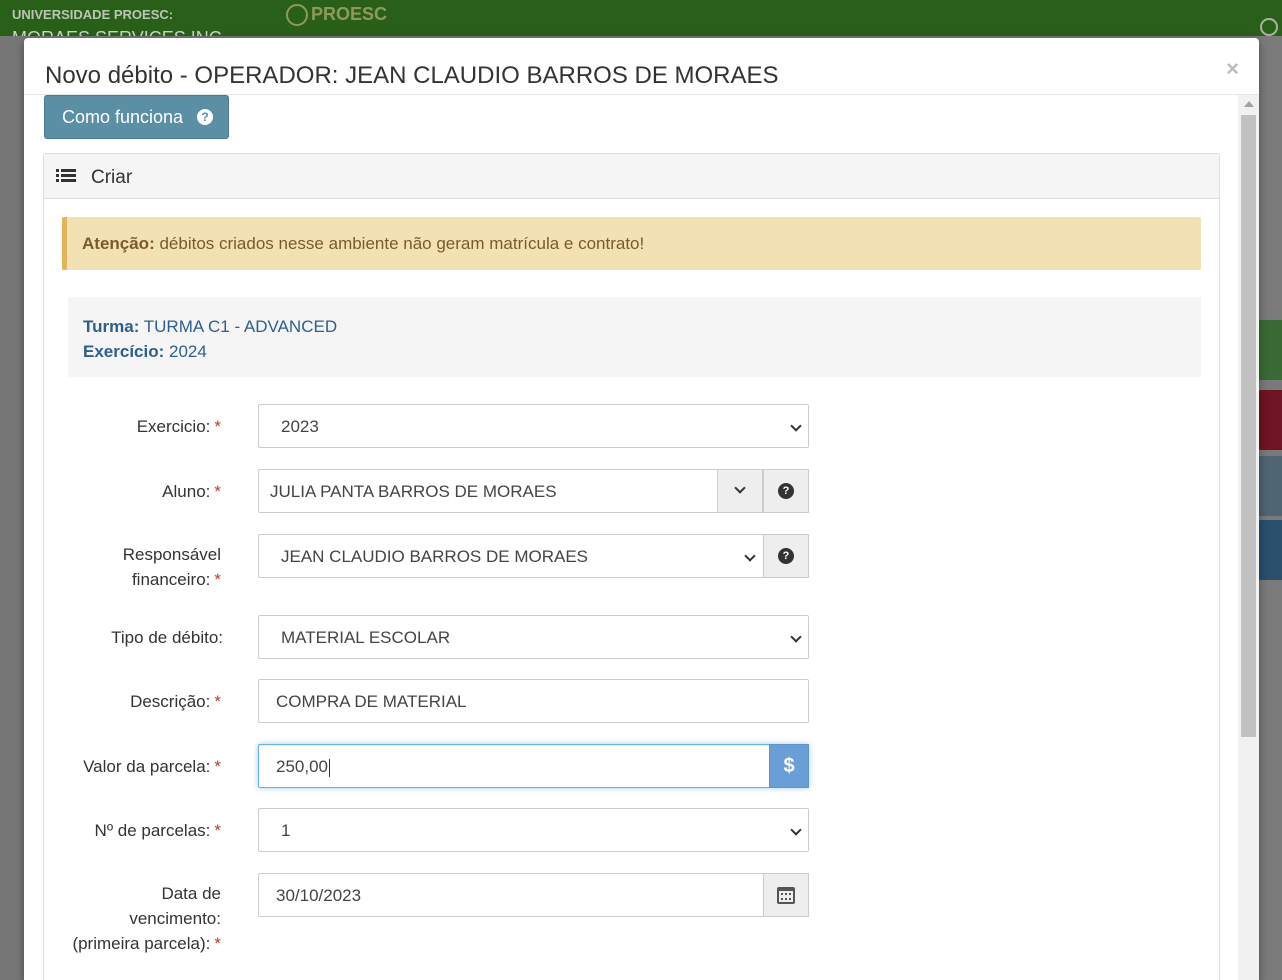 This screenshot has width=1282, height=980. I want to click on descricao-input: COMPRA DE MATERIAL, so click(533, 701).